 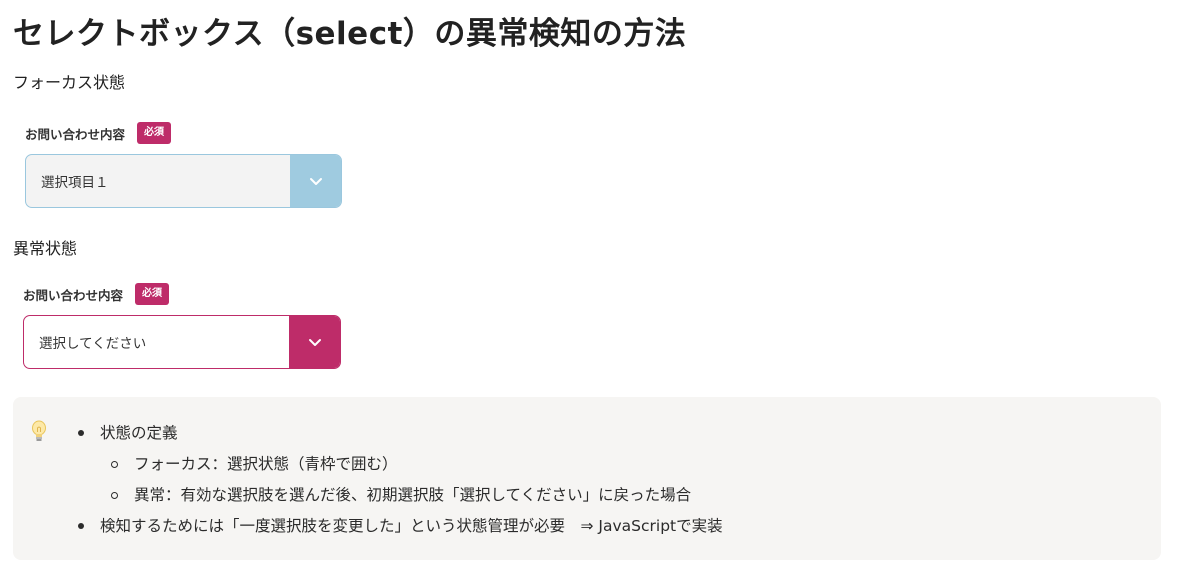 What do you see at coordinates (400, 433) in the screenshot?
I see `list-item: 状態の定義` at bounding box center [400, 433].